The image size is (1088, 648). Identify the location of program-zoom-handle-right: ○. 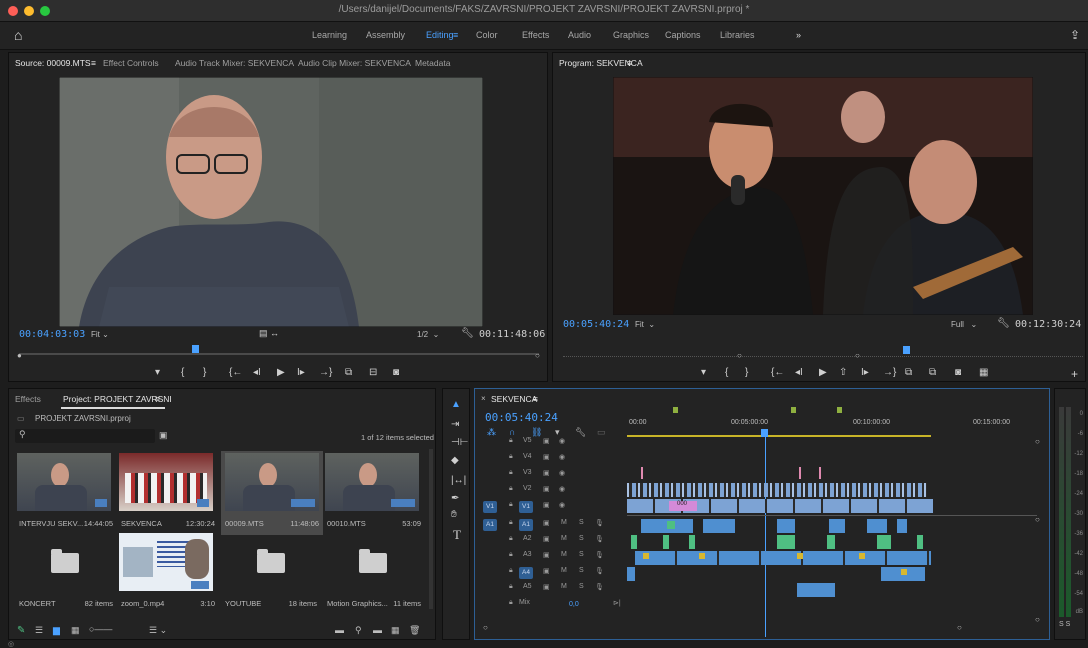
(857, 355).